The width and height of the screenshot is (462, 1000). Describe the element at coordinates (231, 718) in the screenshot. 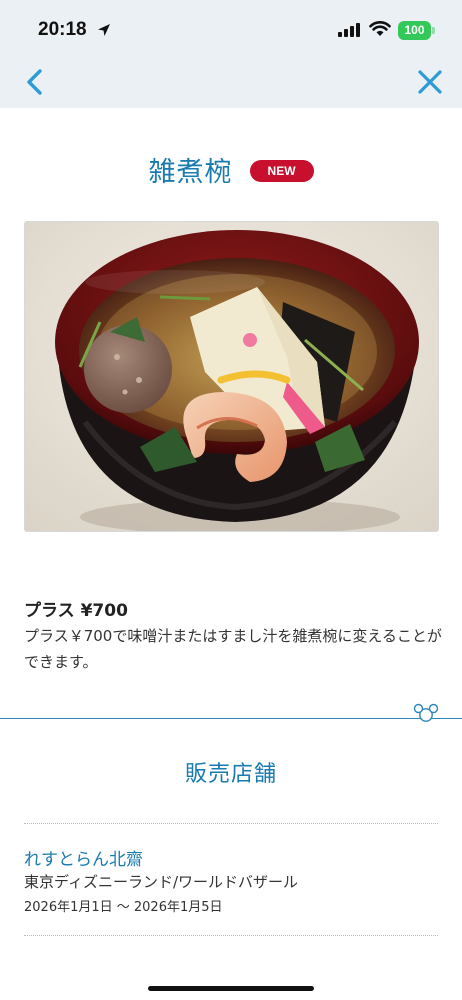

I see `section-divider` at that location.